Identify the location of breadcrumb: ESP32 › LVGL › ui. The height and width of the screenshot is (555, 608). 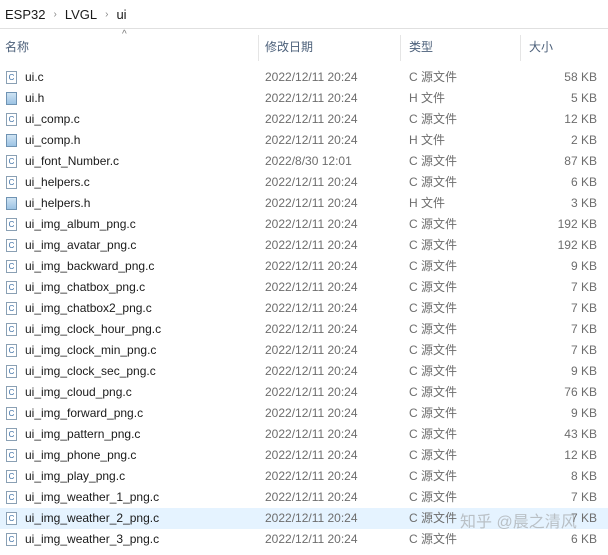
(66, 14).